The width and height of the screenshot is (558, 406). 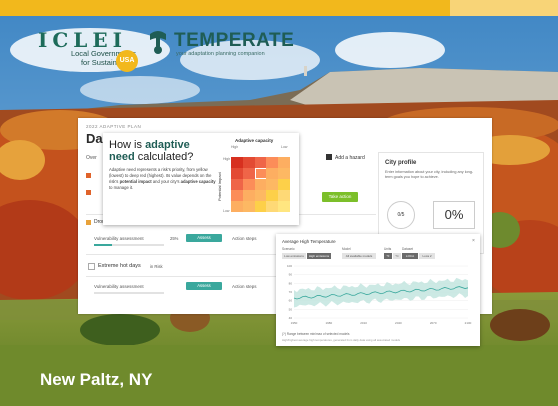 I want to click on overview-label: Over, so click(x=91, y=158).